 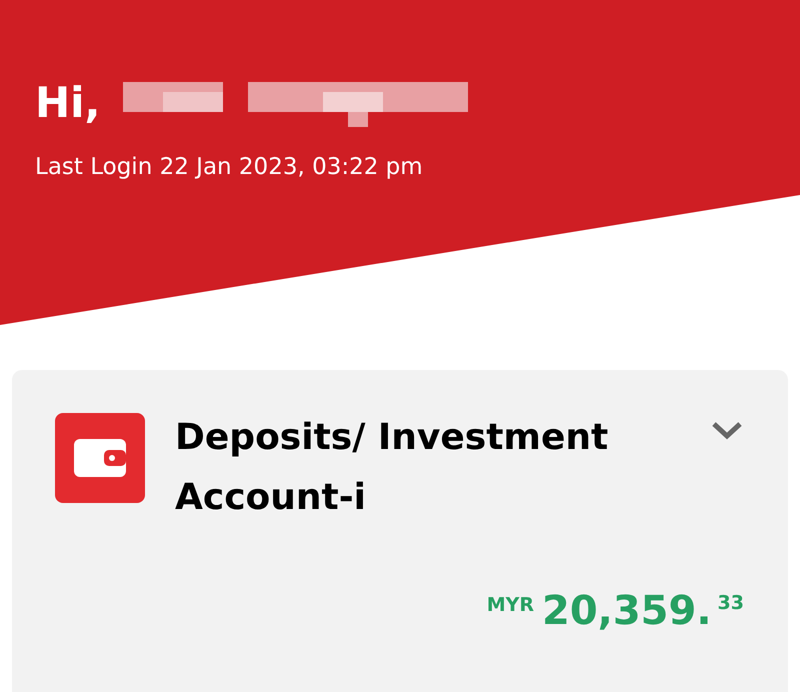 What do you see at coordinates (100, 458) in the screenshot?
I see `wallet-icon` at bounding box center [100, 458].